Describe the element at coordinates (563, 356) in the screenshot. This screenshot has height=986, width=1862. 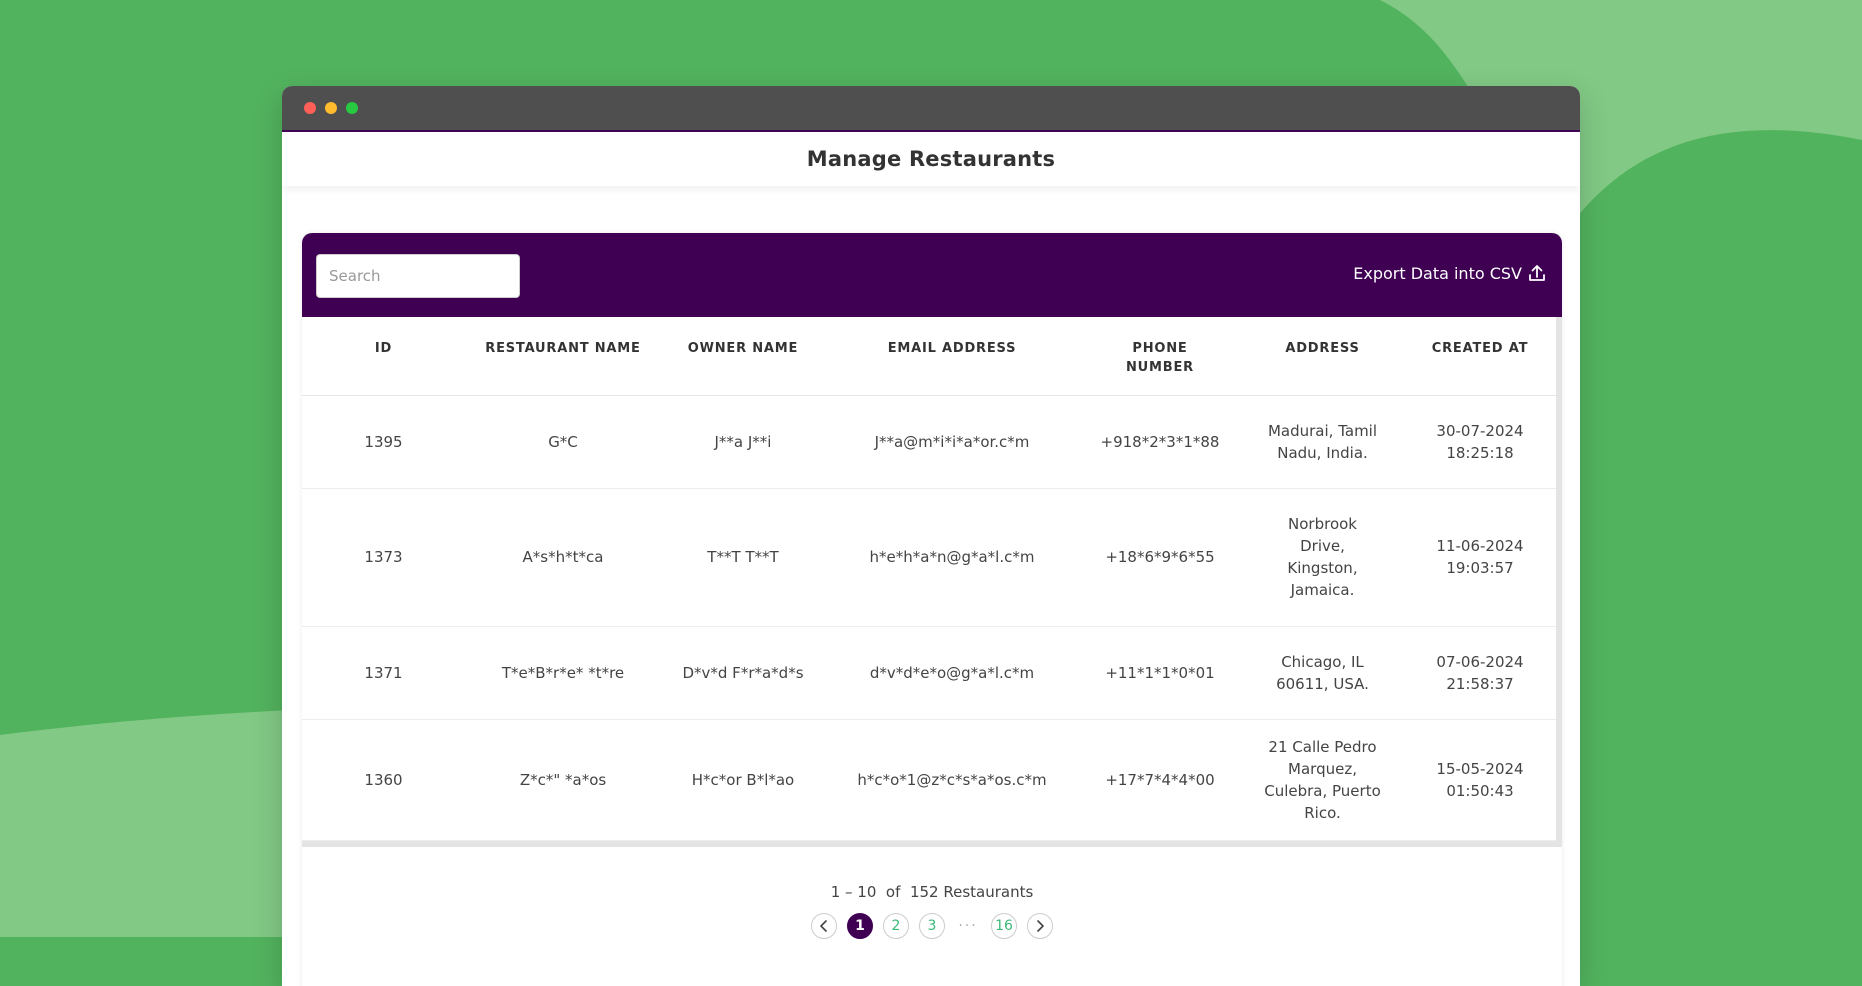
I see `column-header-restaurant-name: RESTAURANT NAME` at that location.